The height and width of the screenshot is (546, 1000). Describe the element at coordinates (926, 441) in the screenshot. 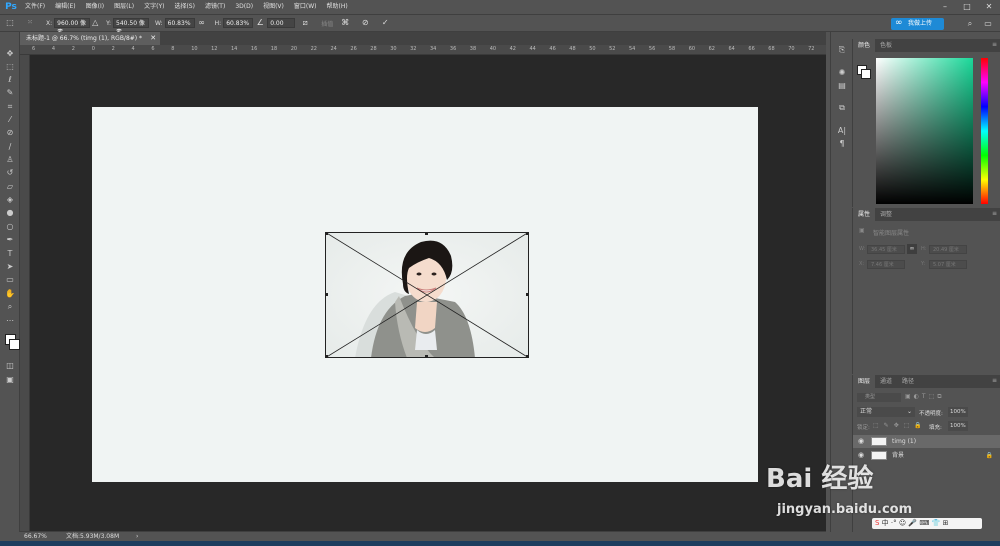

I see `layer-row: ◉ timg (1)` at that location.